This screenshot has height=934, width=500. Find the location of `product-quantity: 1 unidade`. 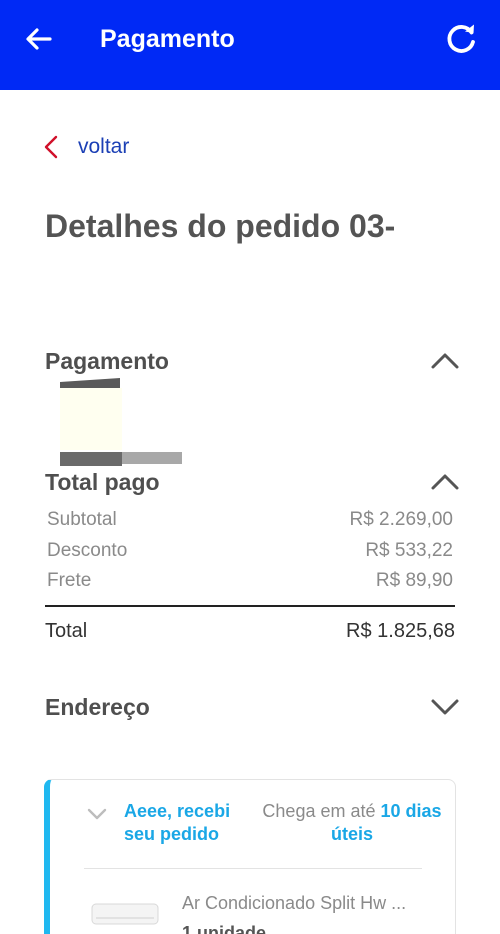

product-quantity: 1 unidade is located at coordinates (224, 928).